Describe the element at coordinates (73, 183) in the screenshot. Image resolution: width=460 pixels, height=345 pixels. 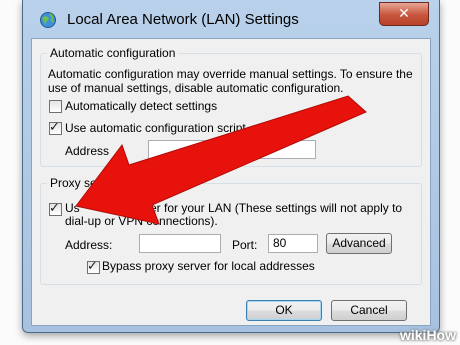
I see `proxy-server-label: Proxy se` at that location.